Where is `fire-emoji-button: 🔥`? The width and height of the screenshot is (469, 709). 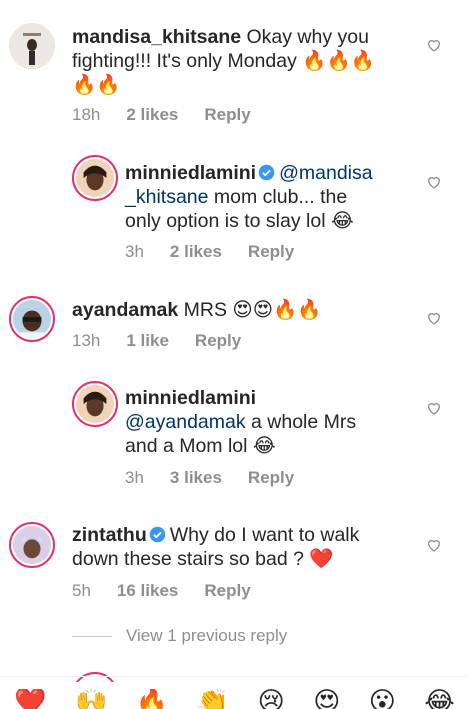
fire-emoji-button: 🔥 is located at coordinates (152, 699).